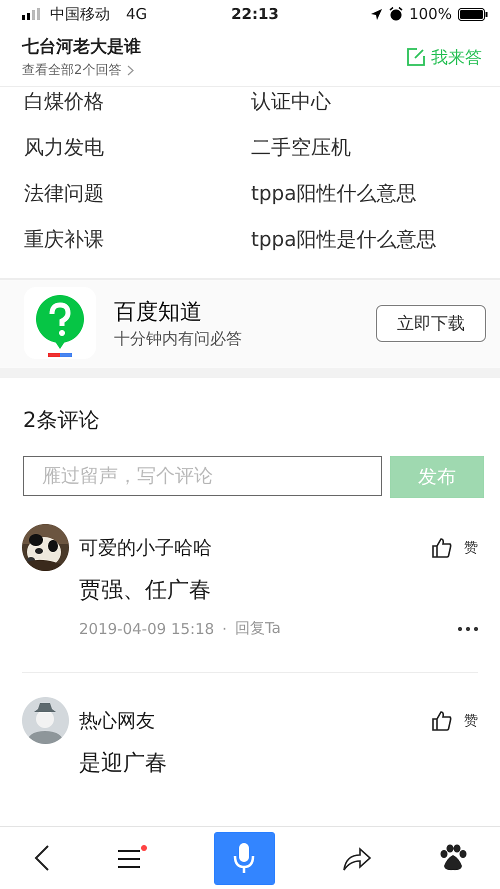 Image resolution: width=500 pixels, height=889 pixels. I want to click on microphone-icon, so click(244, 858).